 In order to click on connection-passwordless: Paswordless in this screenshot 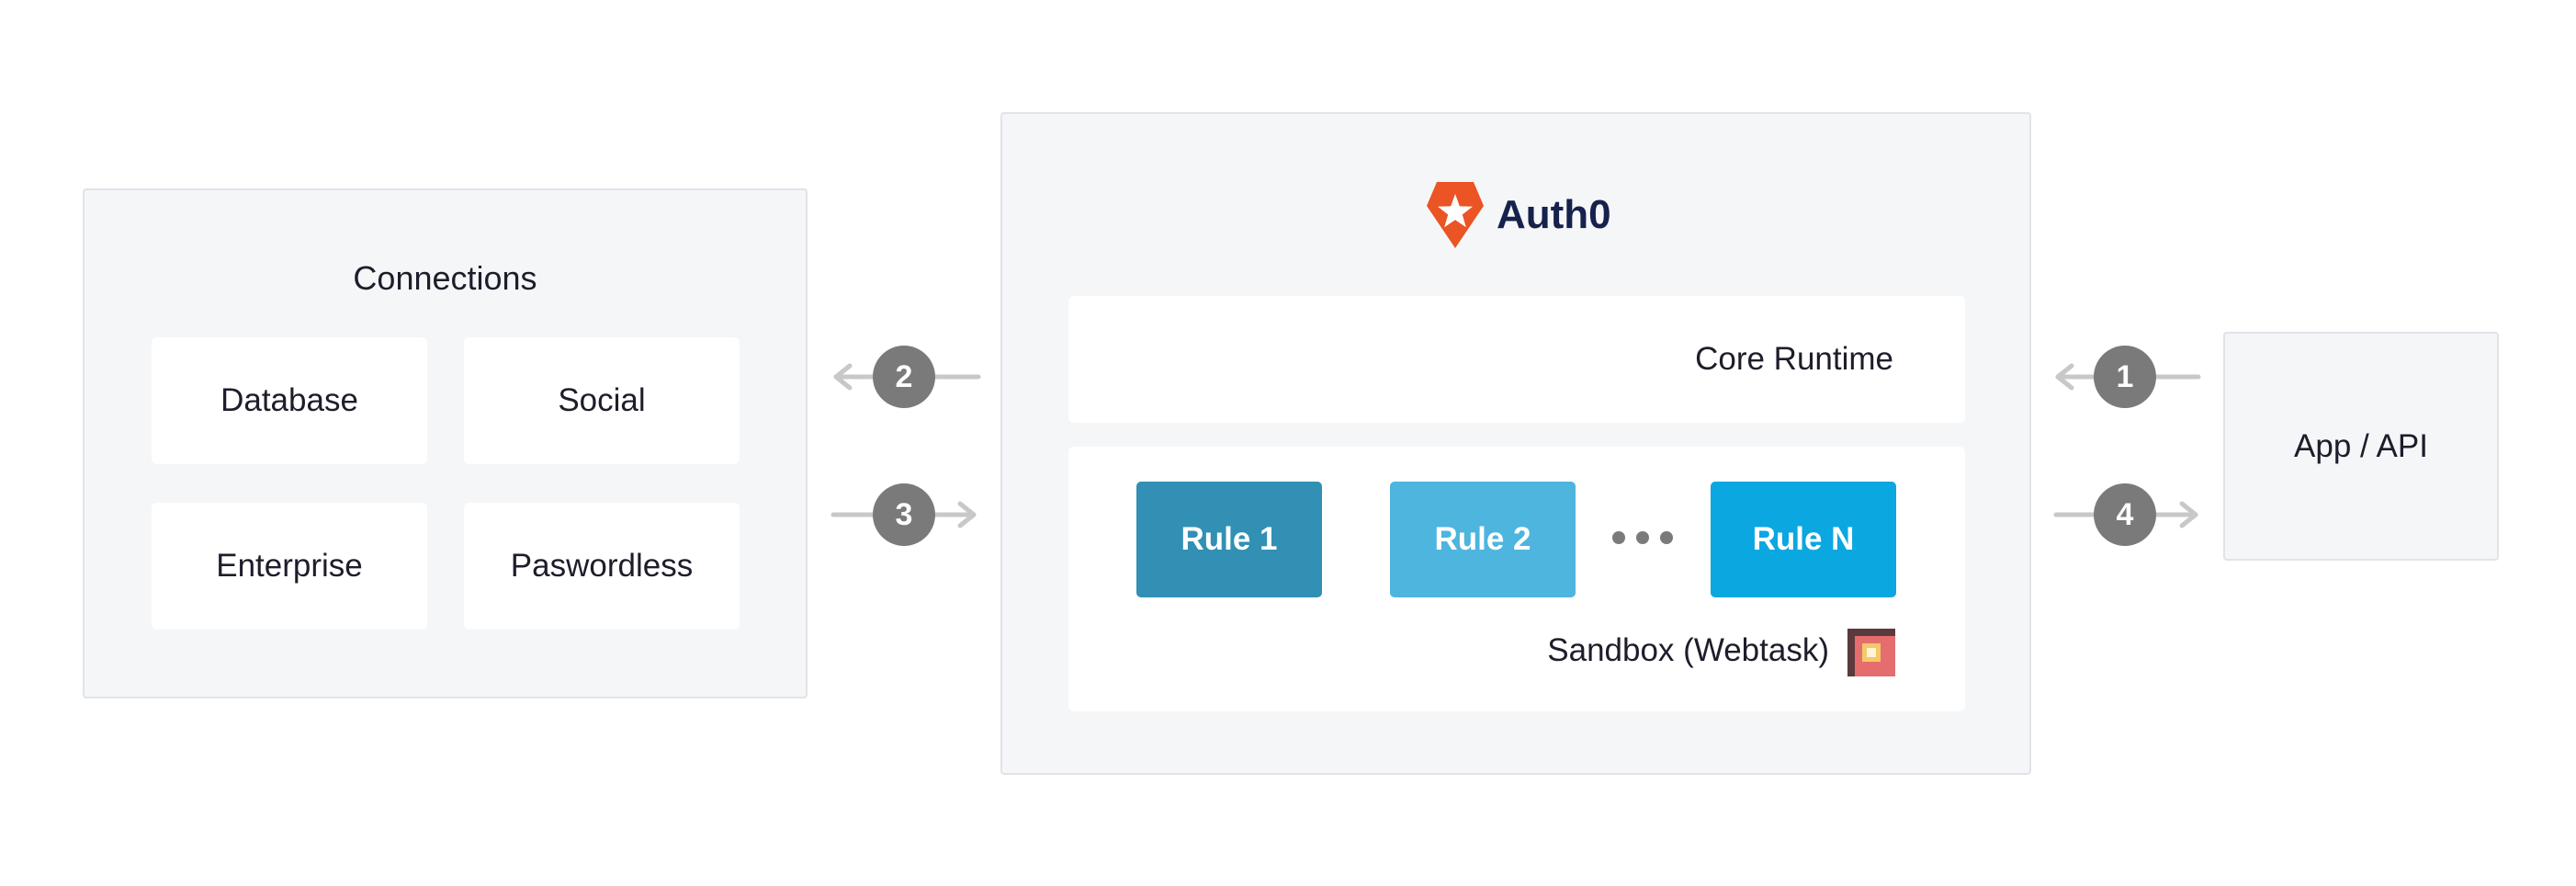, I will do `click(602, 566)`.